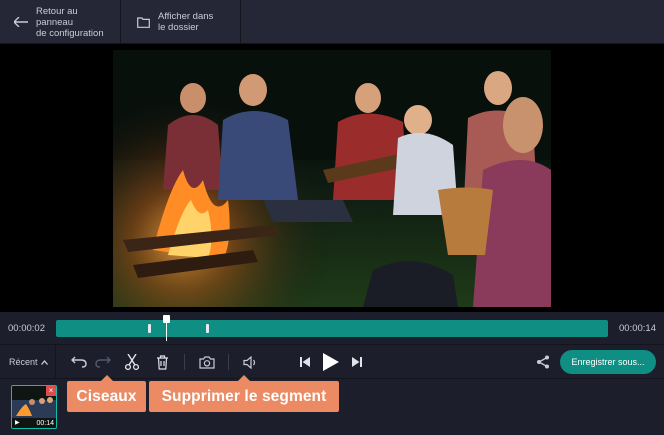 This screenshot has height=435, width=664. I want to click on next-frame-button, so click(357, 362).